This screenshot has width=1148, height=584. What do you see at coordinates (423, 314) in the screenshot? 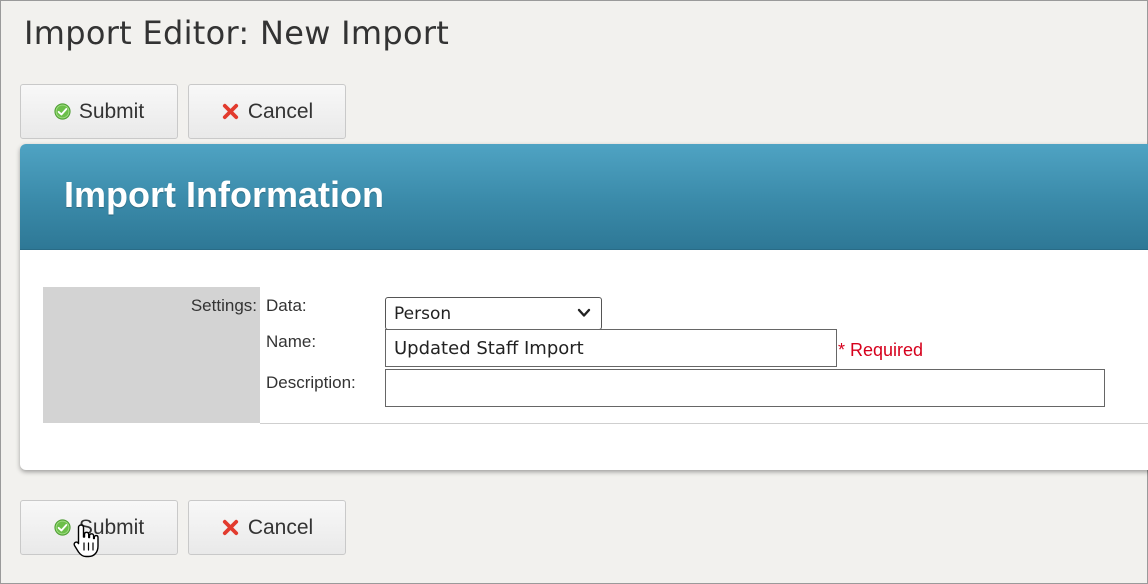
I see `data-select-value: Person` at bounding box center [423, 314].